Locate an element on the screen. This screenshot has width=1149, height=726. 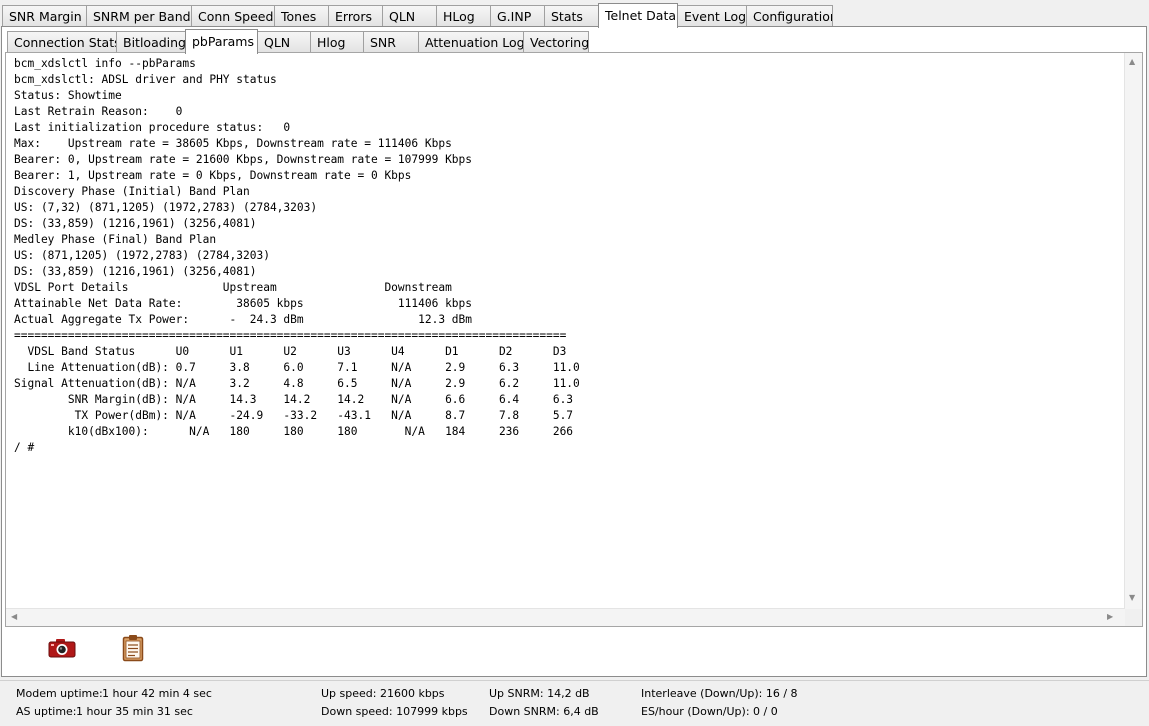
console-line: Medley Phase (Final) Band Plan is located at coordinates (115, 239).